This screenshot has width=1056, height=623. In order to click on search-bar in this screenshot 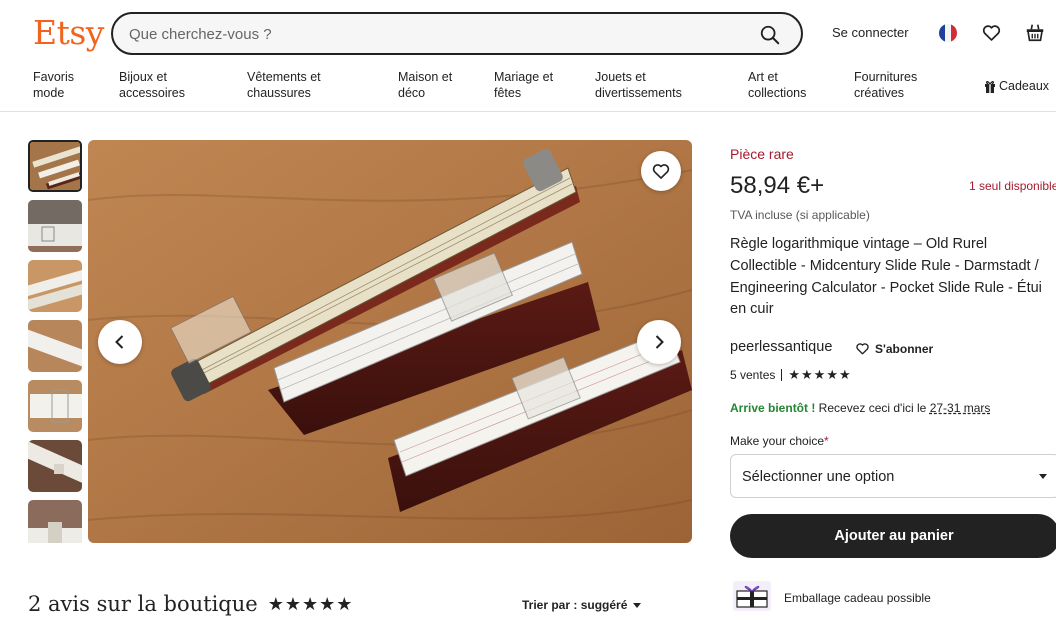, I will do `click(457, 33)`.